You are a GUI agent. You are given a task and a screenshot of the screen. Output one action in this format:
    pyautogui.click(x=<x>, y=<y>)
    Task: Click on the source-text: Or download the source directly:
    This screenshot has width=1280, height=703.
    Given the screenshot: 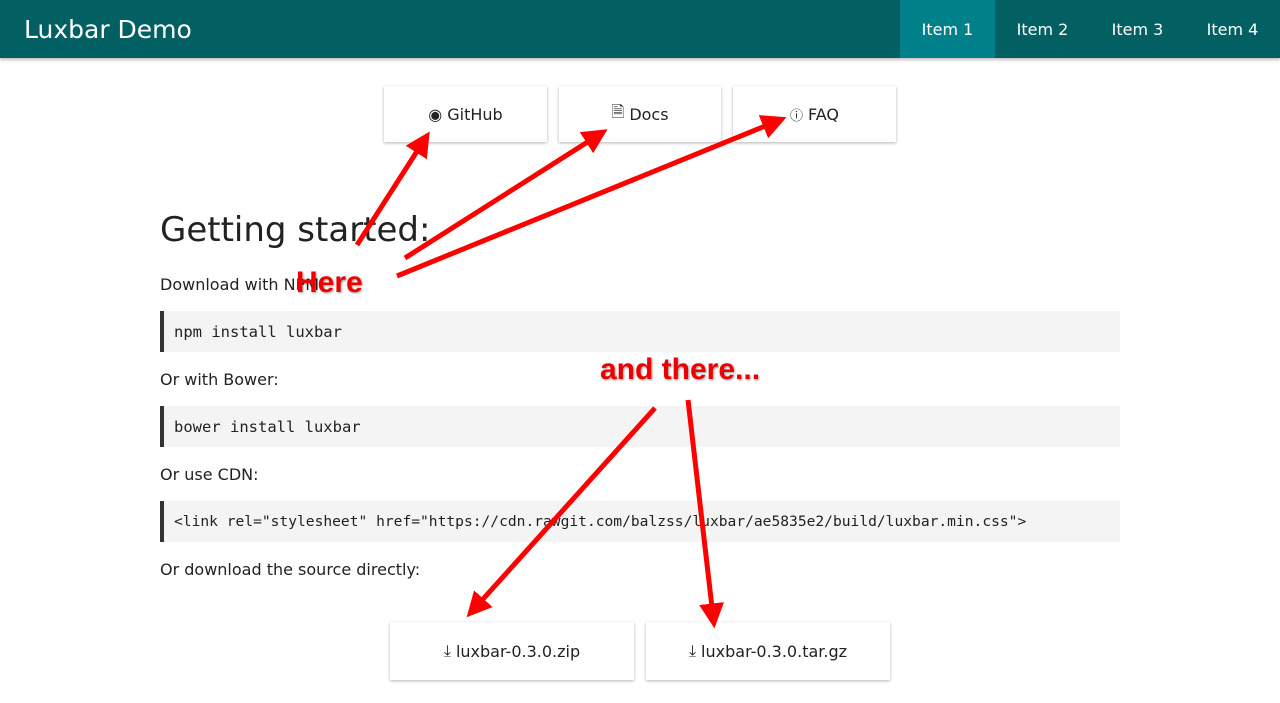 What is the action you would take?
    pyautogui.click(x=290, y=569)
    